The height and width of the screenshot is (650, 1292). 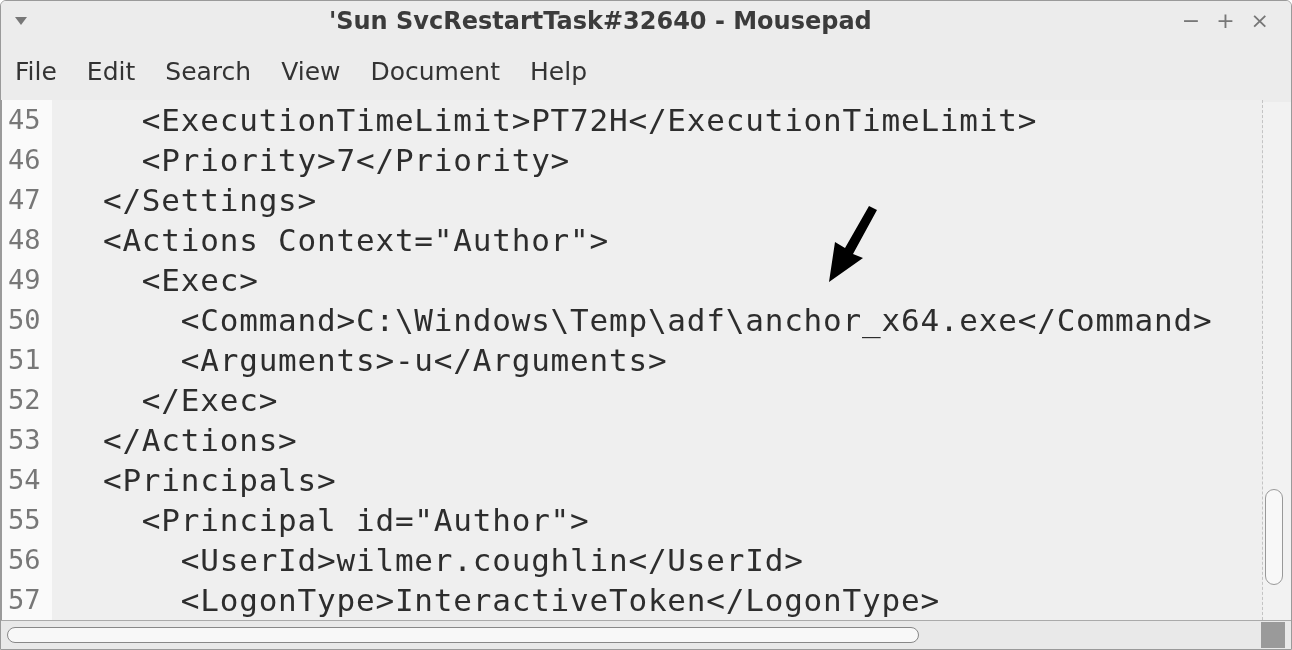 What do you see at coordinates (435, 71) in the screenshot?
I see `menu-item: Document` at bounding box center [435, 71].